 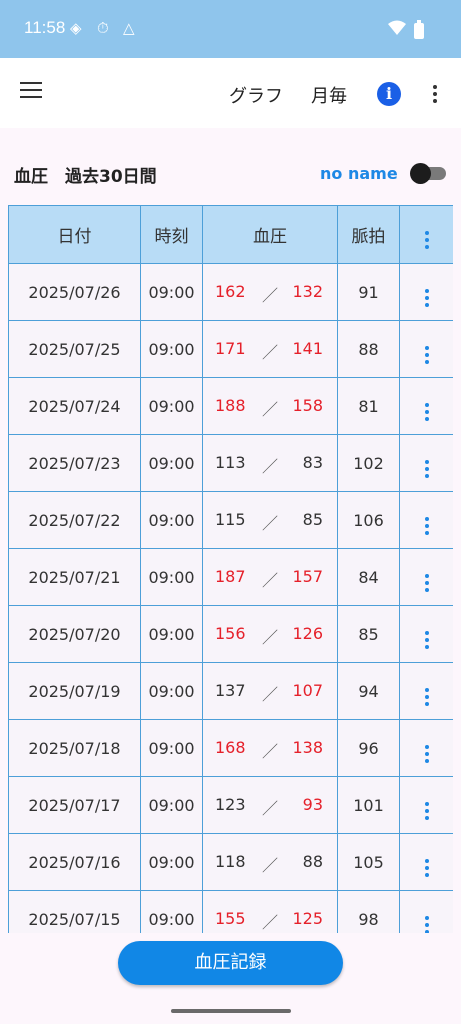 What do you see at coordinates (307, 348) in the screenshot?
I see `diastolic-value: 141` at bounding box center [307, 348].